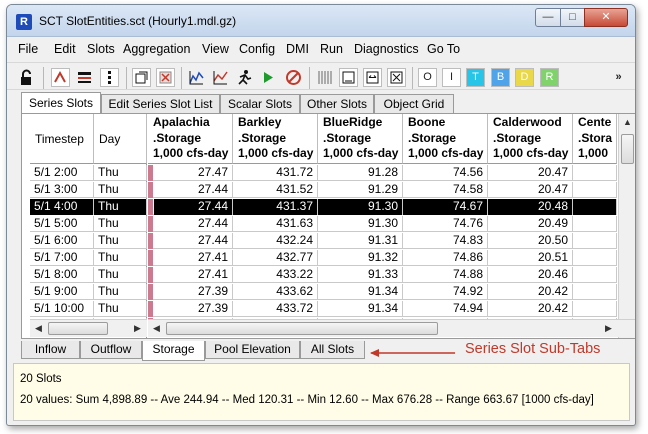 The height and width of the screenshot is (434, 648). Describe the element at coordinates (88, 190) in the screenshot. I see `table-row: 5/1 3:00 Thu` at that location.